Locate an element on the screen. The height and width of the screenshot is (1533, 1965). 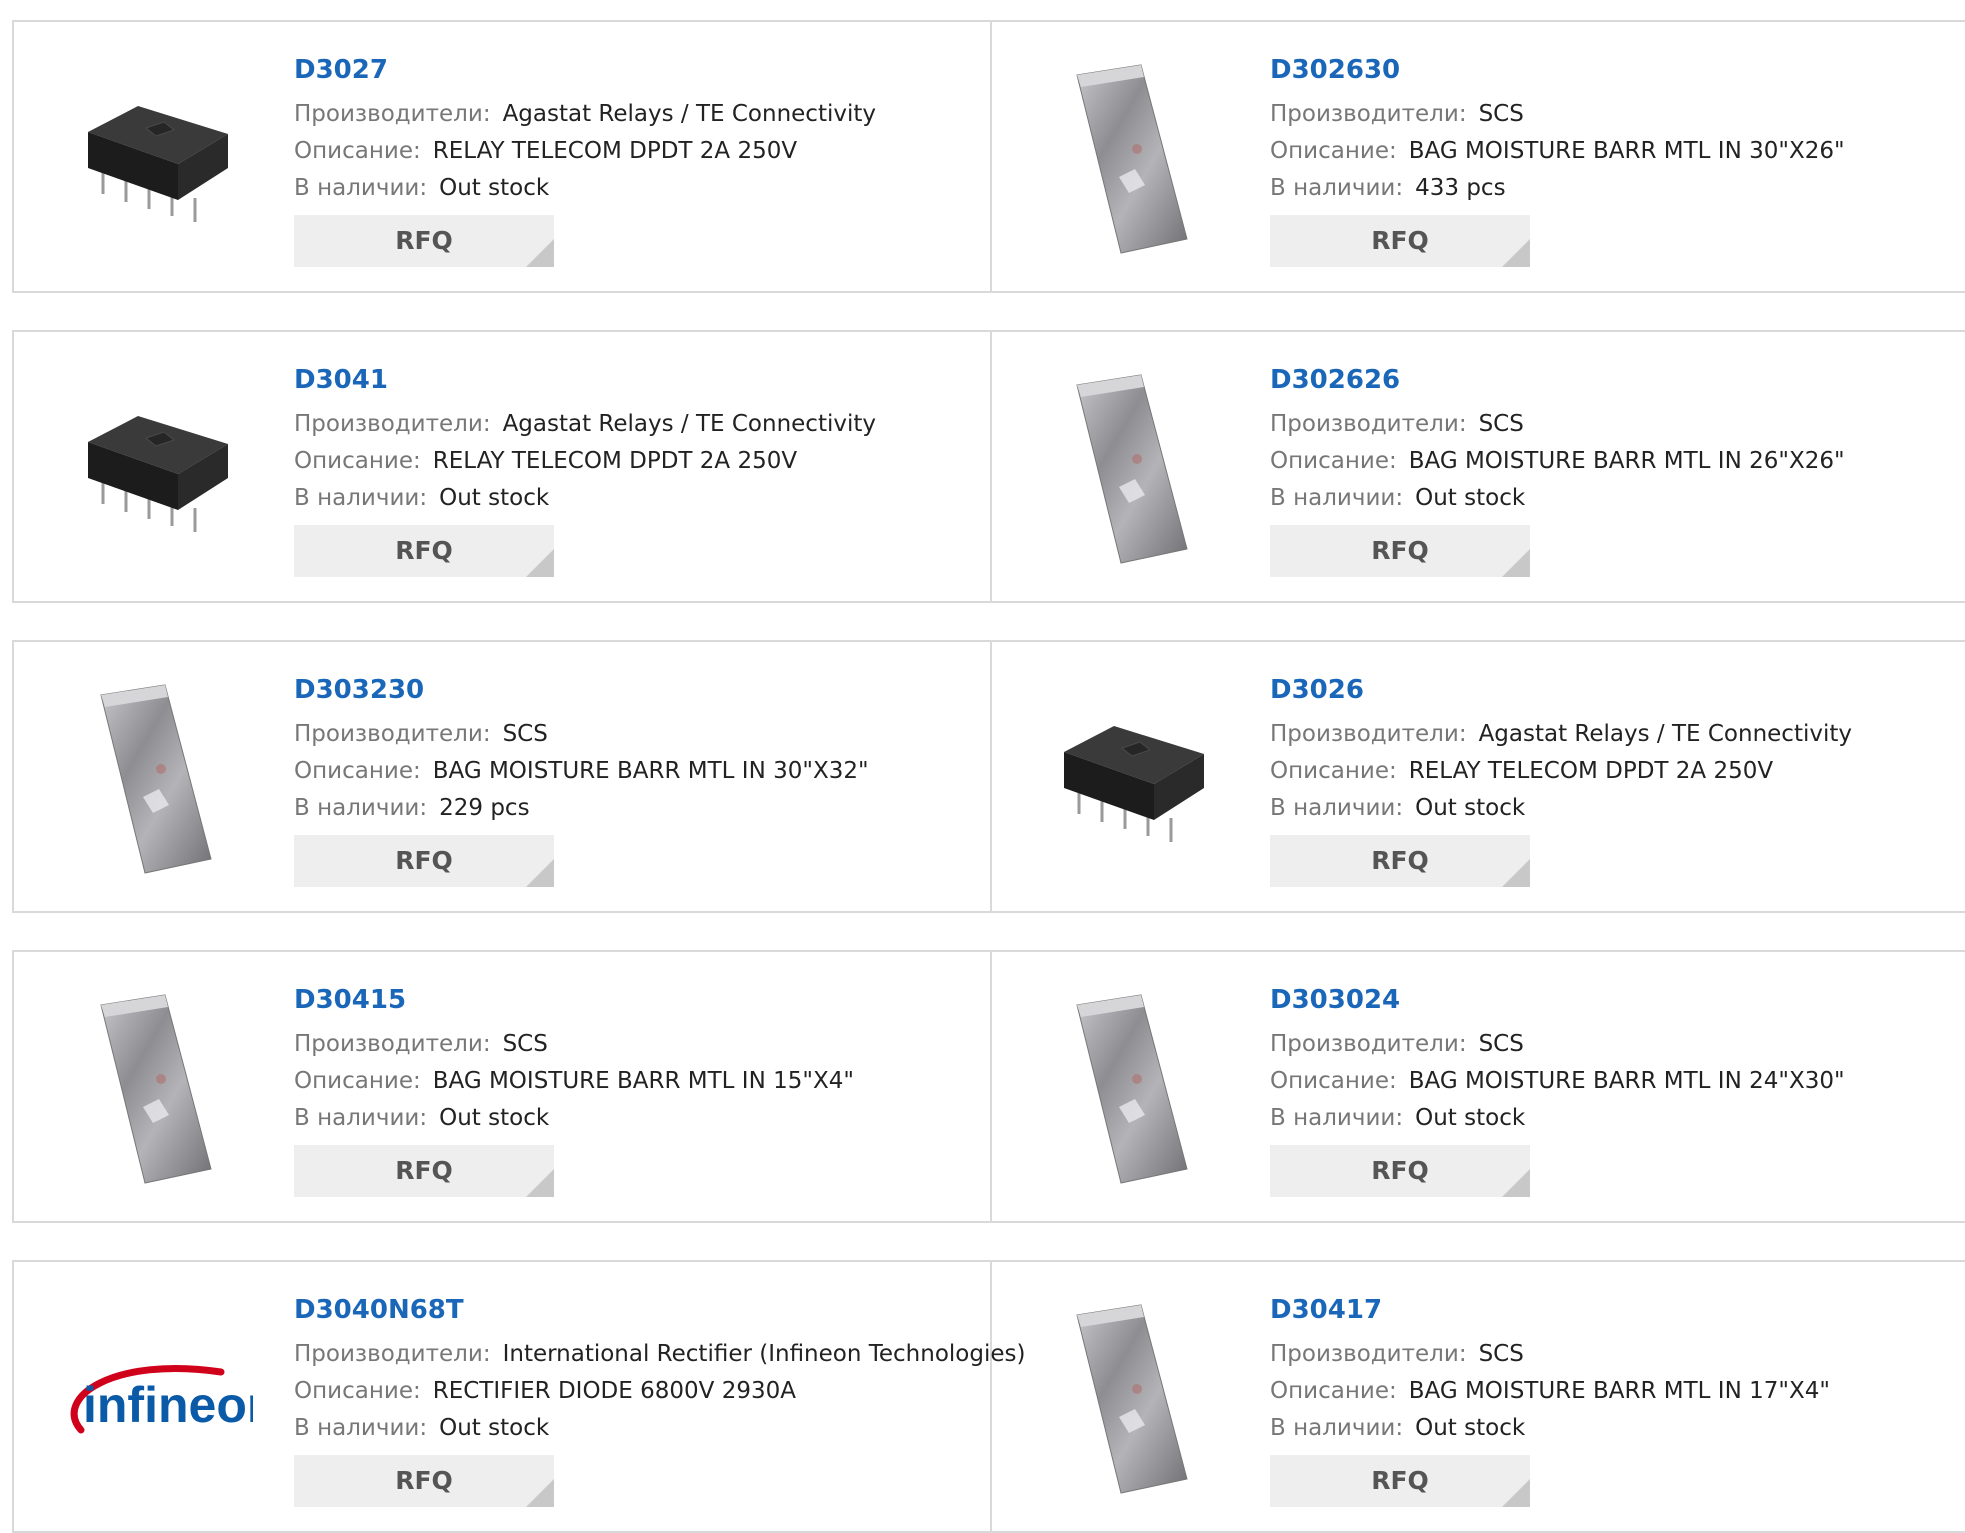
description-value: BAG MOISTURE BARR MTL IN 15"X4" is located at coordinates (643, 1081).